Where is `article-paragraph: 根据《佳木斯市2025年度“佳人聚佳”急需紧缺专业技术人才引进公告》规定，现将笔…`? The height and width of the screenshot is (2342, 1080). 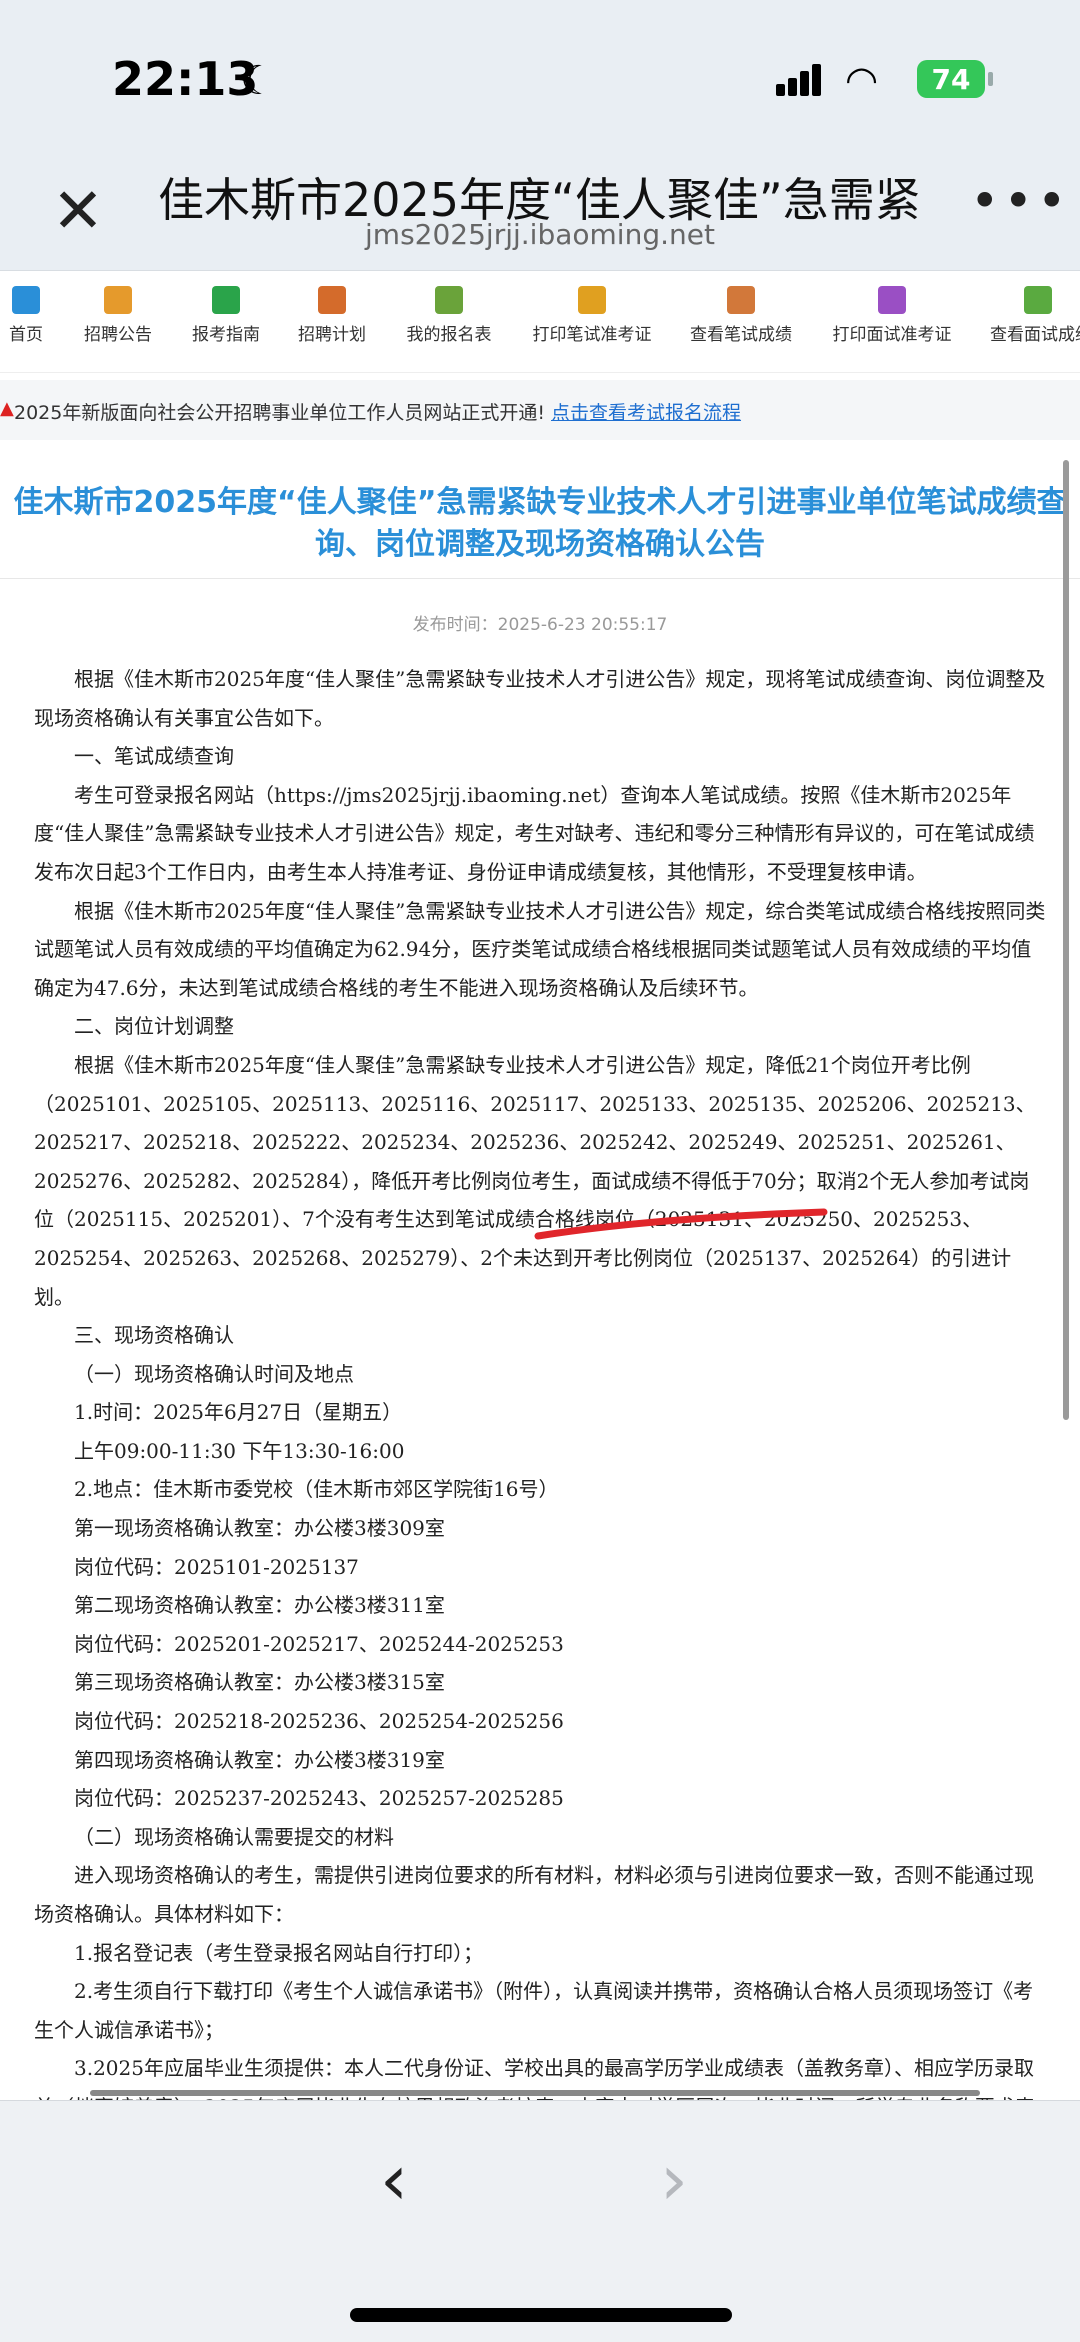
article-paragraph: 根据《佳木斯市2025年度“佳人聚佳”急需紧缺专业技术人才引进公告》规定，现将笔… is located at coordinates (540, 698).